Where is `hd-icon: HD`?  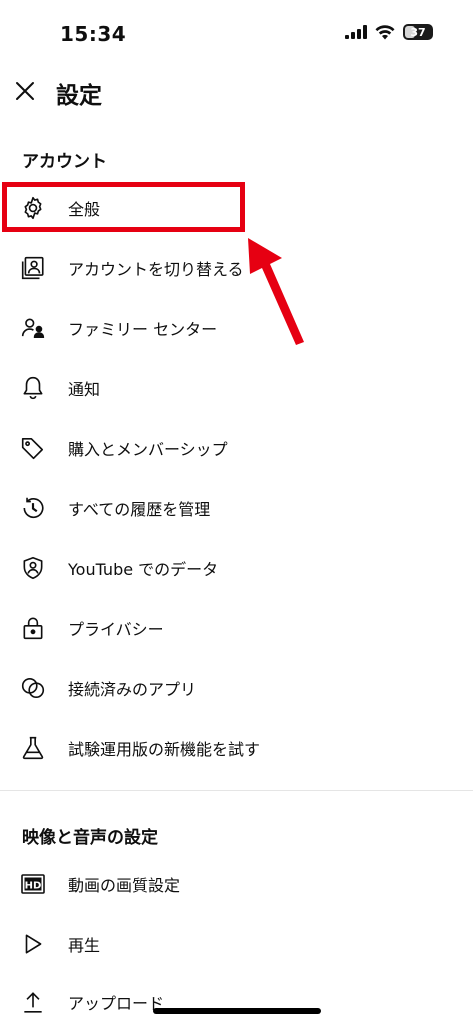
hd-icon: HD is located at coordinates (33, 884).